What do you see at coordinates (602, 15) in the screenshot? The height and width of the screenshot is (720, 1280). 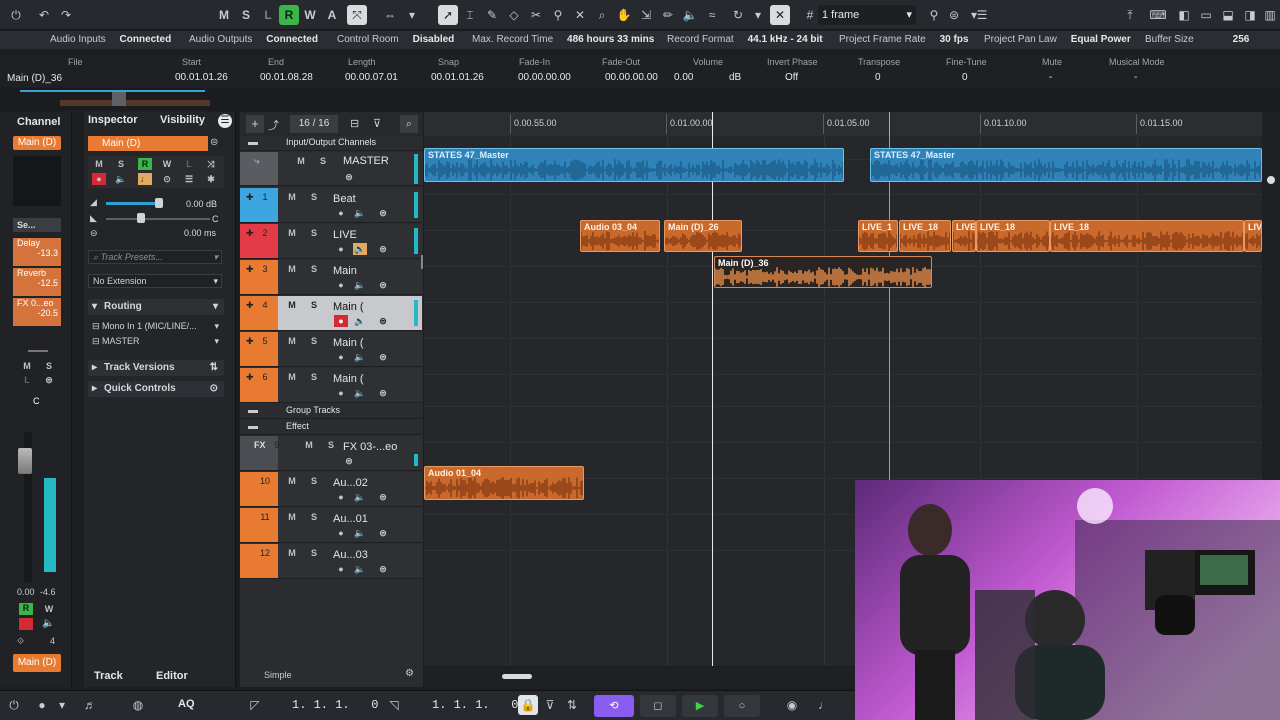 I see `magnify-icon: ⌕` at bounding box center [602, 15].